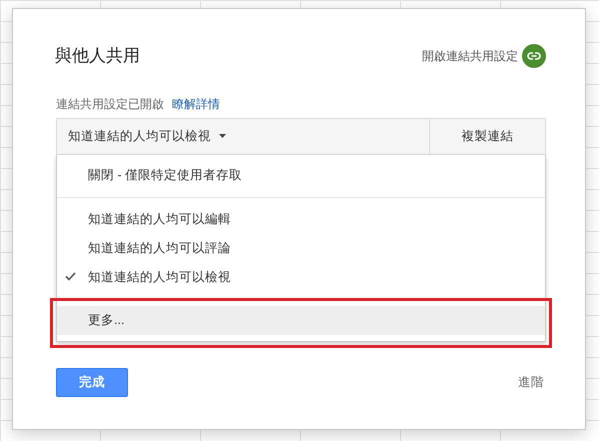 The height and width of the screenshot is (441, 599). I want to click on advanced-link: 進階, so click(531, 382).